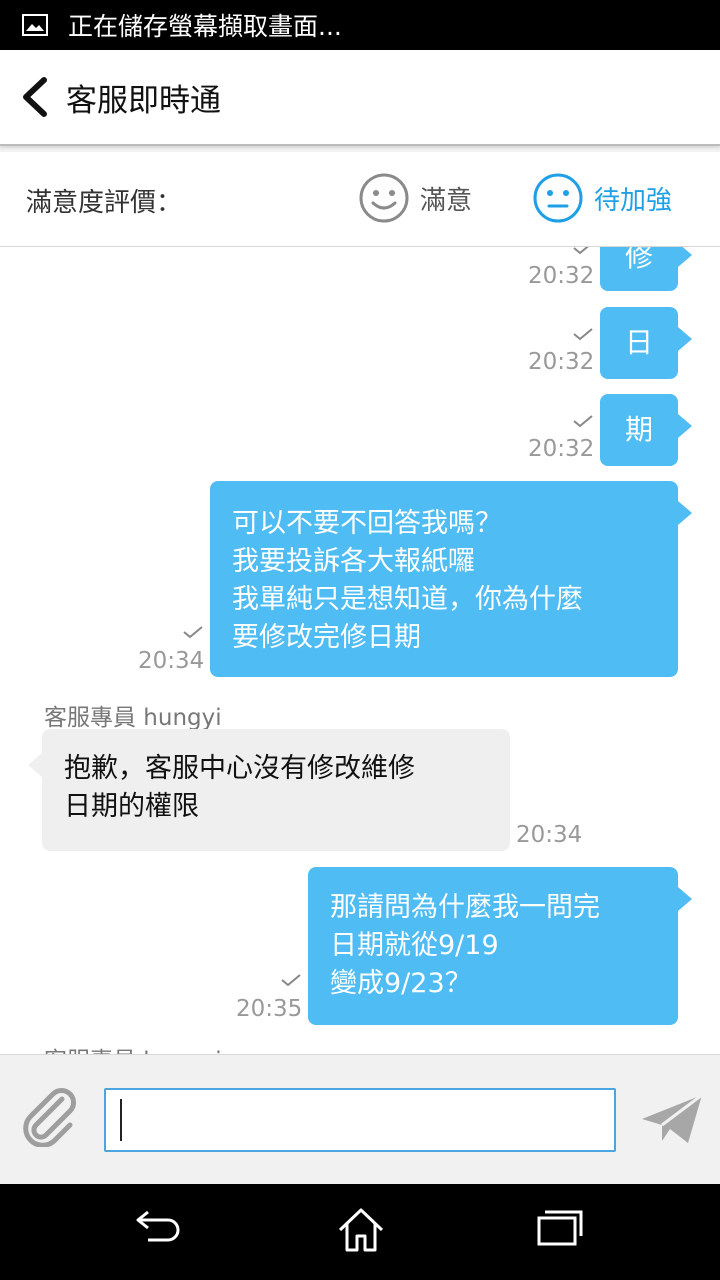 This screenshot has height=1280, width=720. I want to click on message-line: 日期的權限, so click(131, 806).